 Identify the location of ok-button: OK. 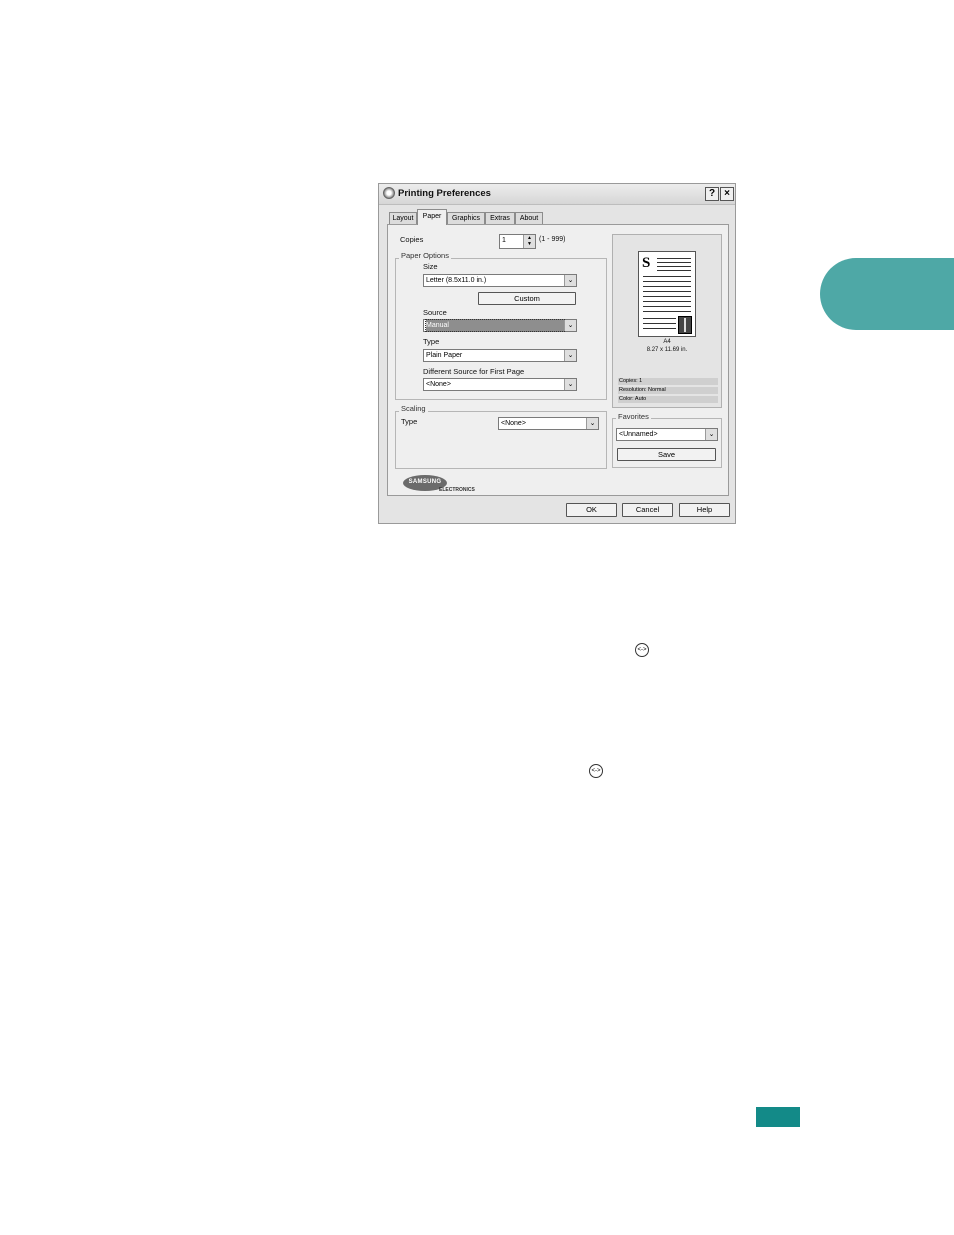
(591, 510).